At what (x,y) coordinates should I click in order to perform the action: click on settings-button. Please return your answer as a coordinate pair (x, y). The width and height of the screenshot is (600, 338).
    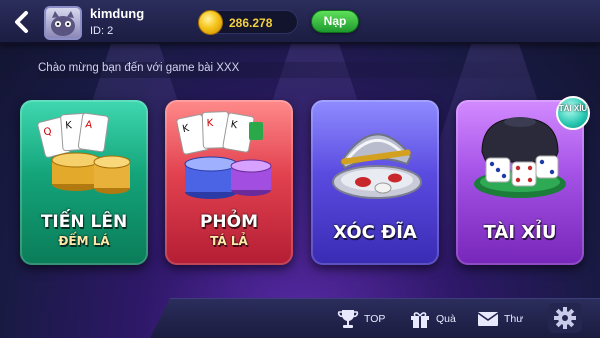
    Looking at the image, I should click on (565, 318).